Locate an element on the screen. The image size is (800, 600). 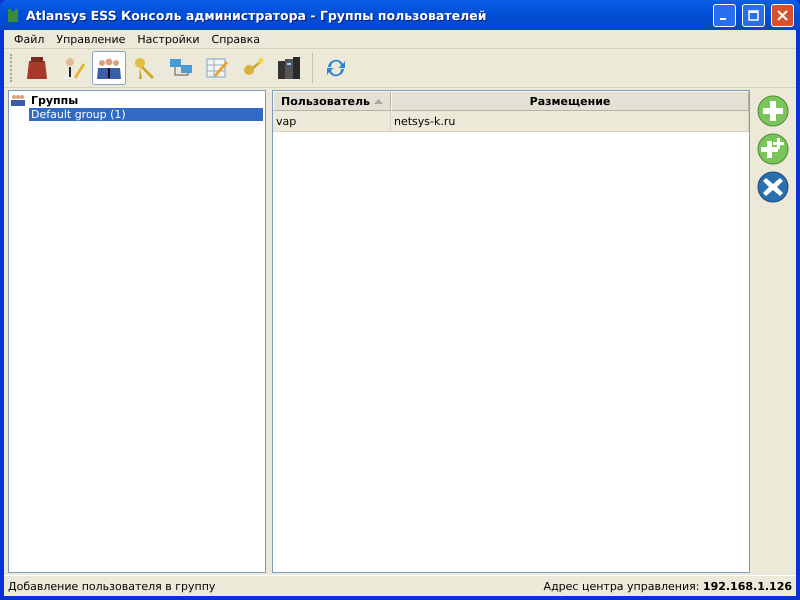
status-message: Добавление пользователя в группу is located at coordinates (112, 586).